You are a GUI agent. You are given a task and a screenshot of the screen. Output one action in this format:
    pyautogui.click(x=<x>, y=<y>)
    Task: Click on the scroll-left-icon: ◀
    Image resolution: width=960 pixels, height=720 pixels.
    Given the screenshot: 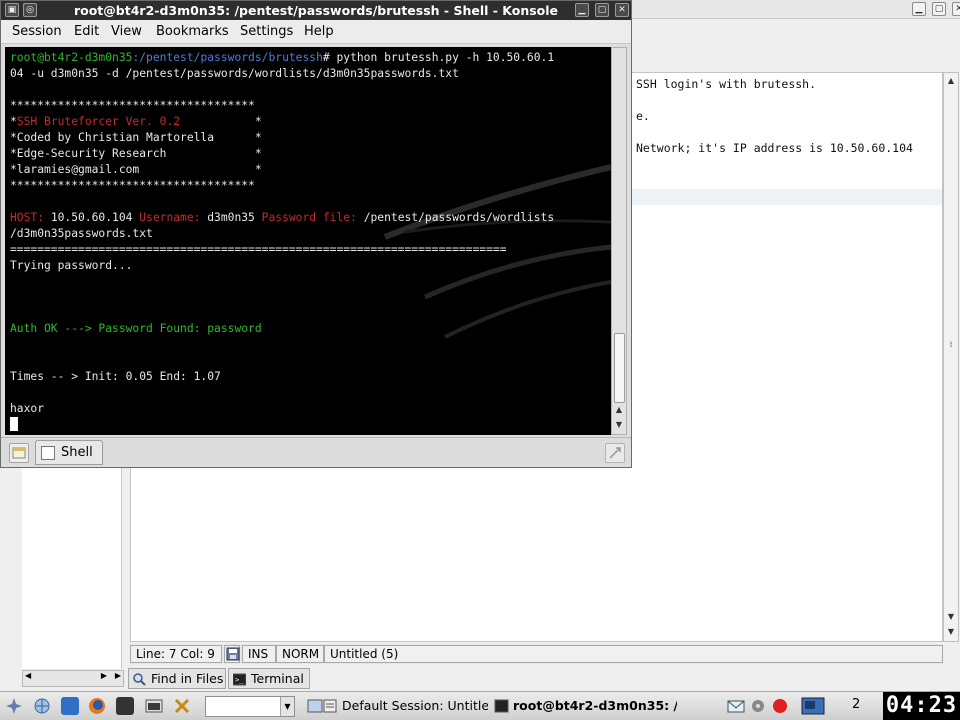 What is the action you would take?
    pyautogui.click(x=28, y=675)
    